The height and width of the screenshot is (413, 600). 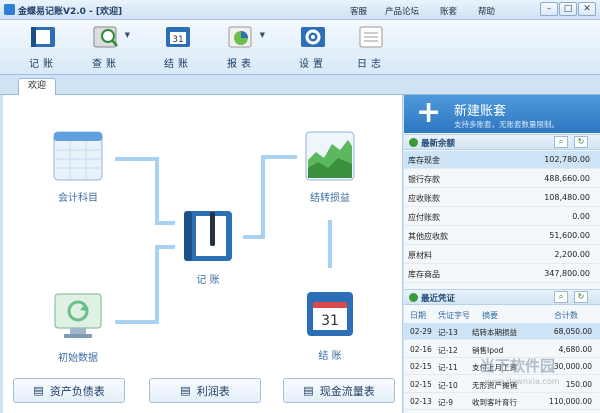 I want to click on watermark-url: www.downxia.com, so click(x=522, y=381).